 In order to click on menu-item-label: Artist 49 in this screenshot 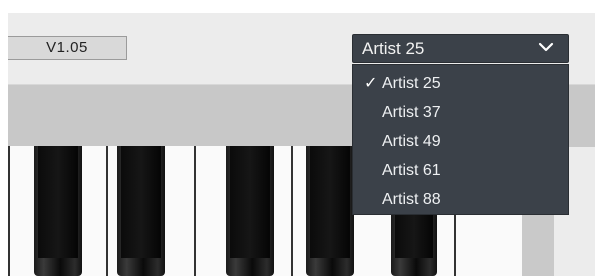, I will do `click(411, 141)`.